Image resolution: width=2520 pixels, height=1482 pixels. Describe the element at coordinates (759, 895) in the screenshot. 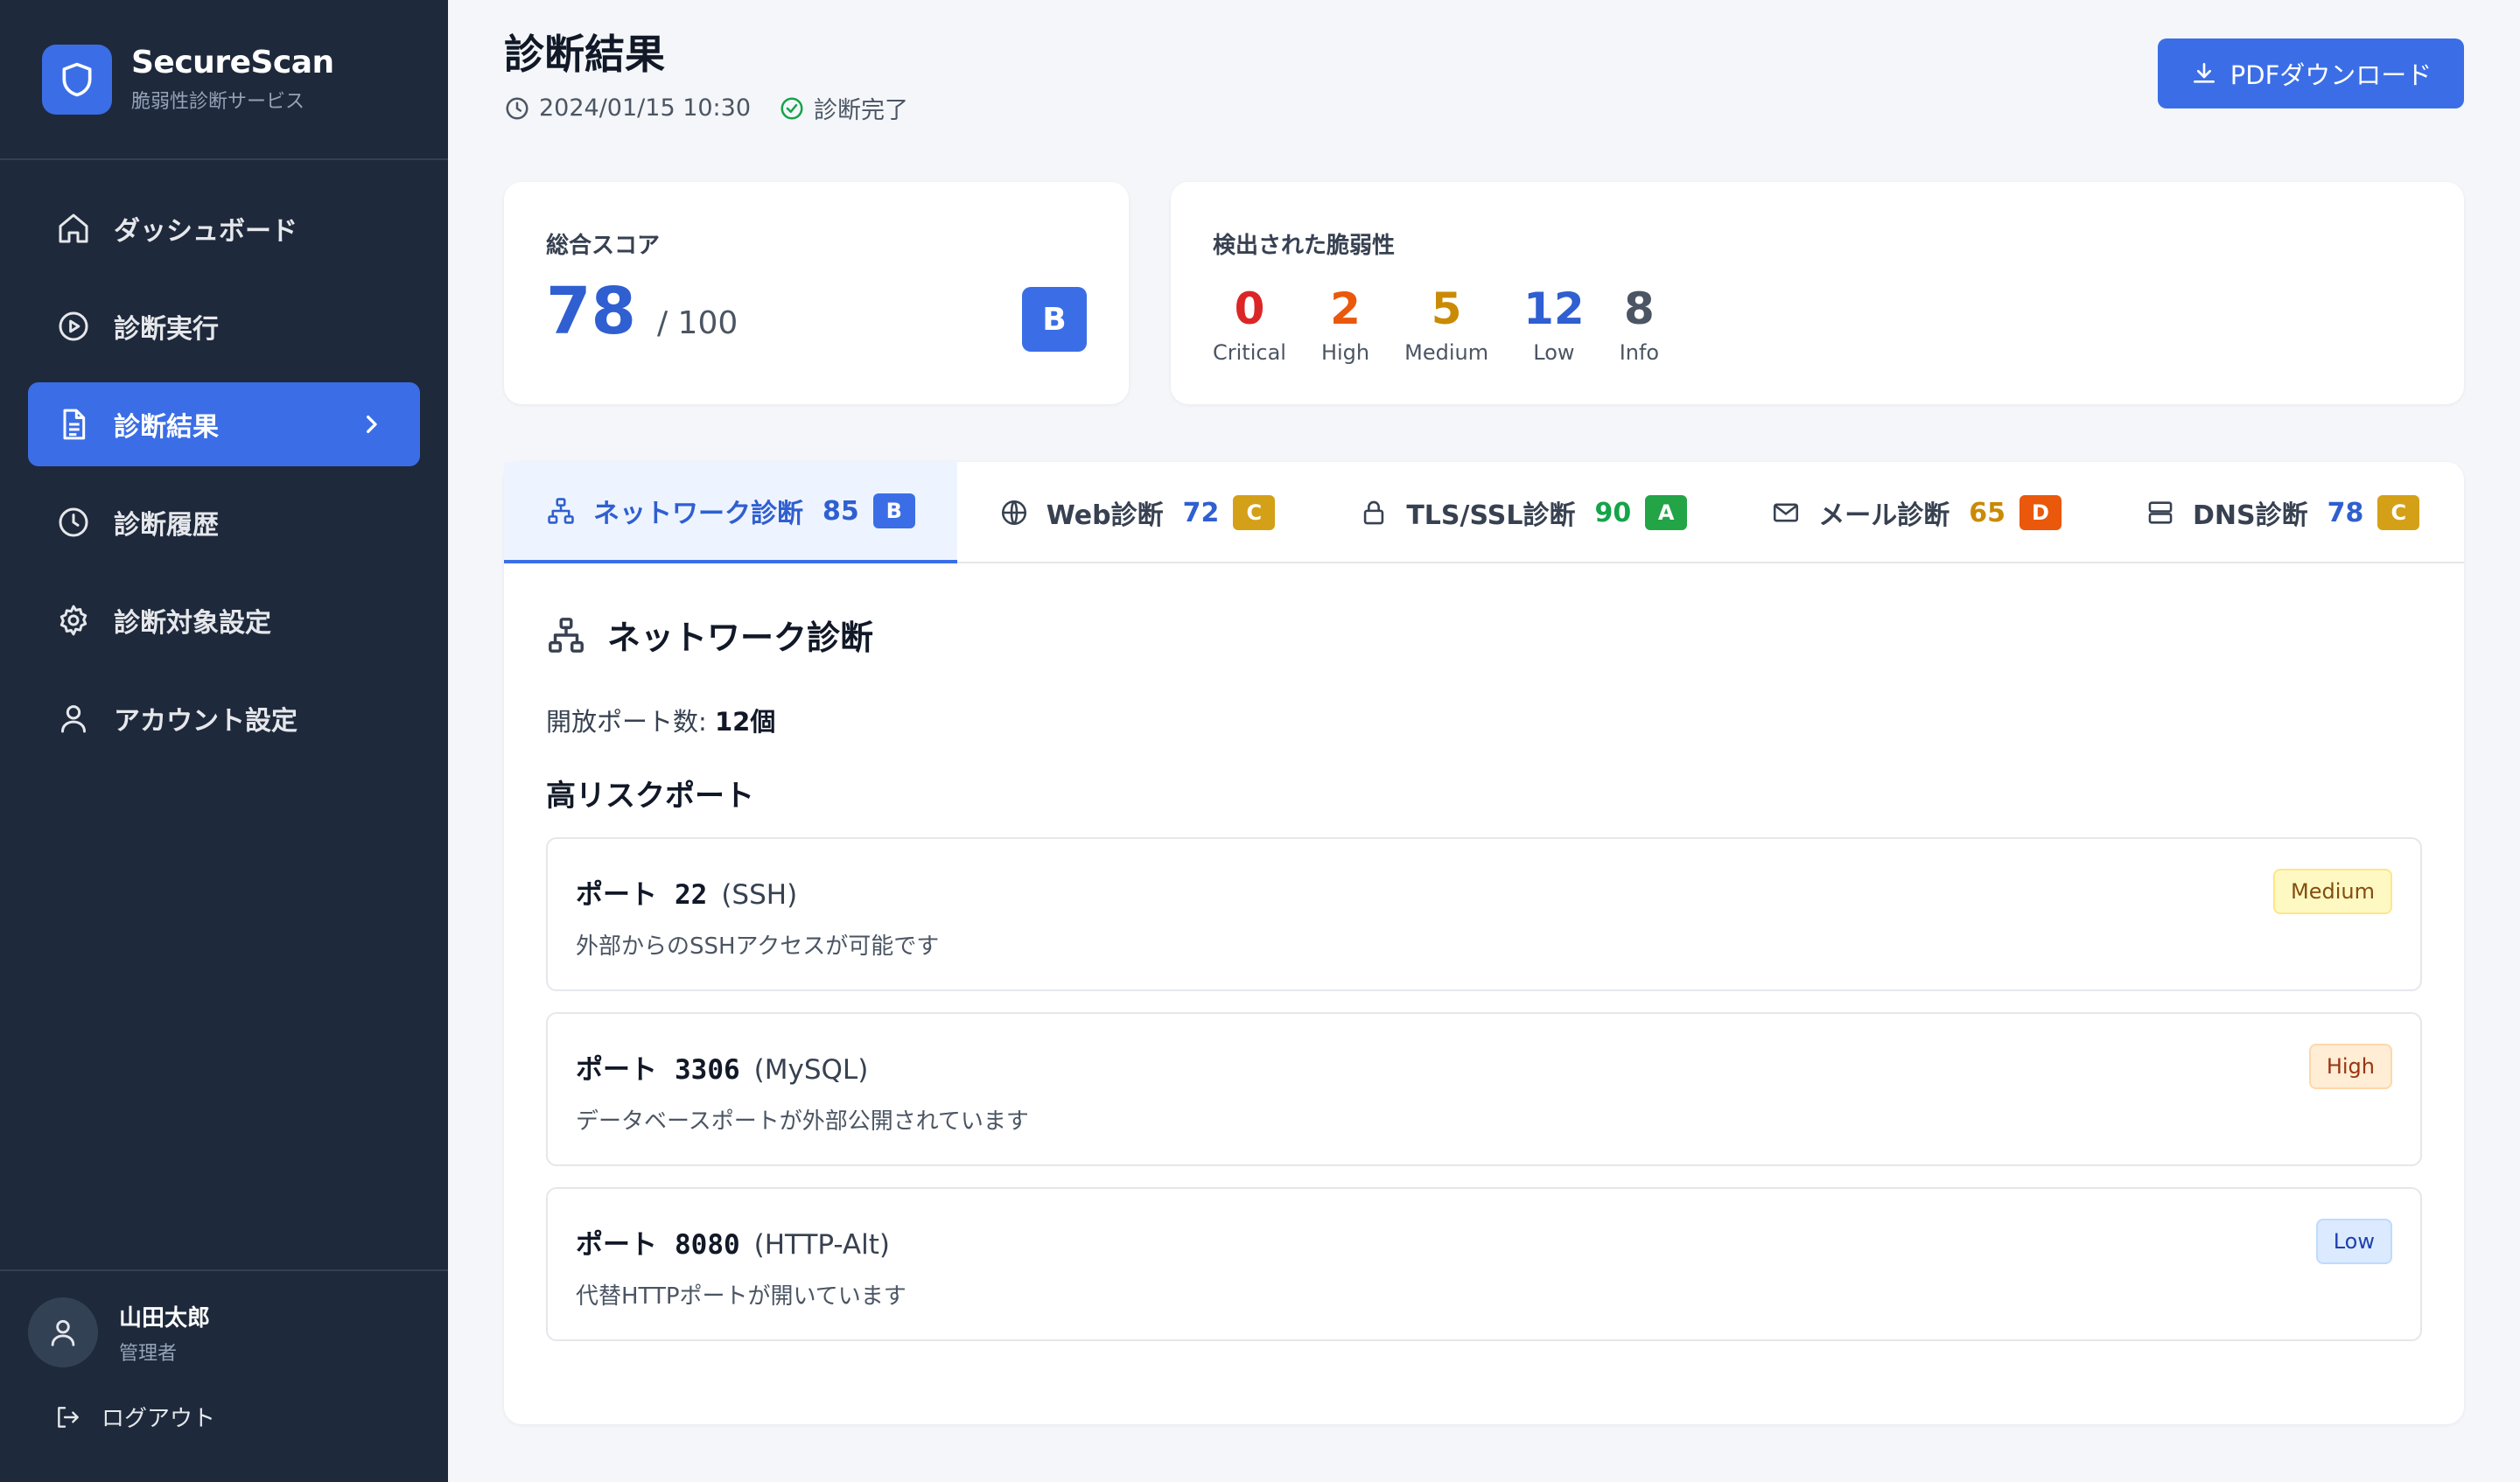

I see `port-service: (SSH)` at that location.